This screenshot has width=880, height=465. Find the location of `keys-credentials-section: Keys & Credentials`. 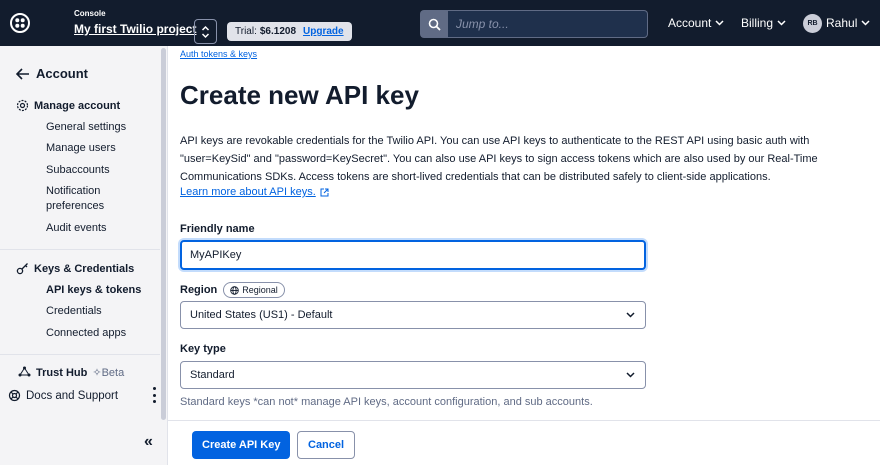

keys-credentials-section: Keys & Credentials is located at coordinates (75, 268).